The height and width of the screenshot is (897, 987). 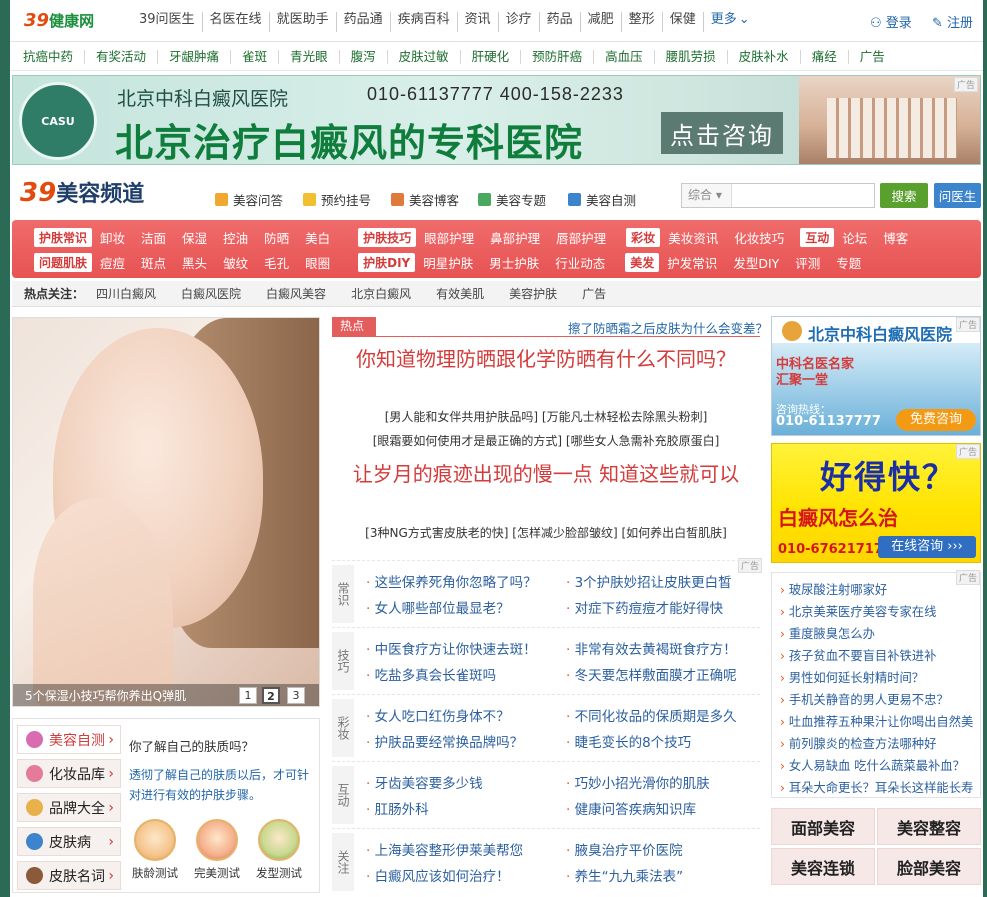 I want to click on category-tag: 护肤DIY, so click(x=387, y=262).